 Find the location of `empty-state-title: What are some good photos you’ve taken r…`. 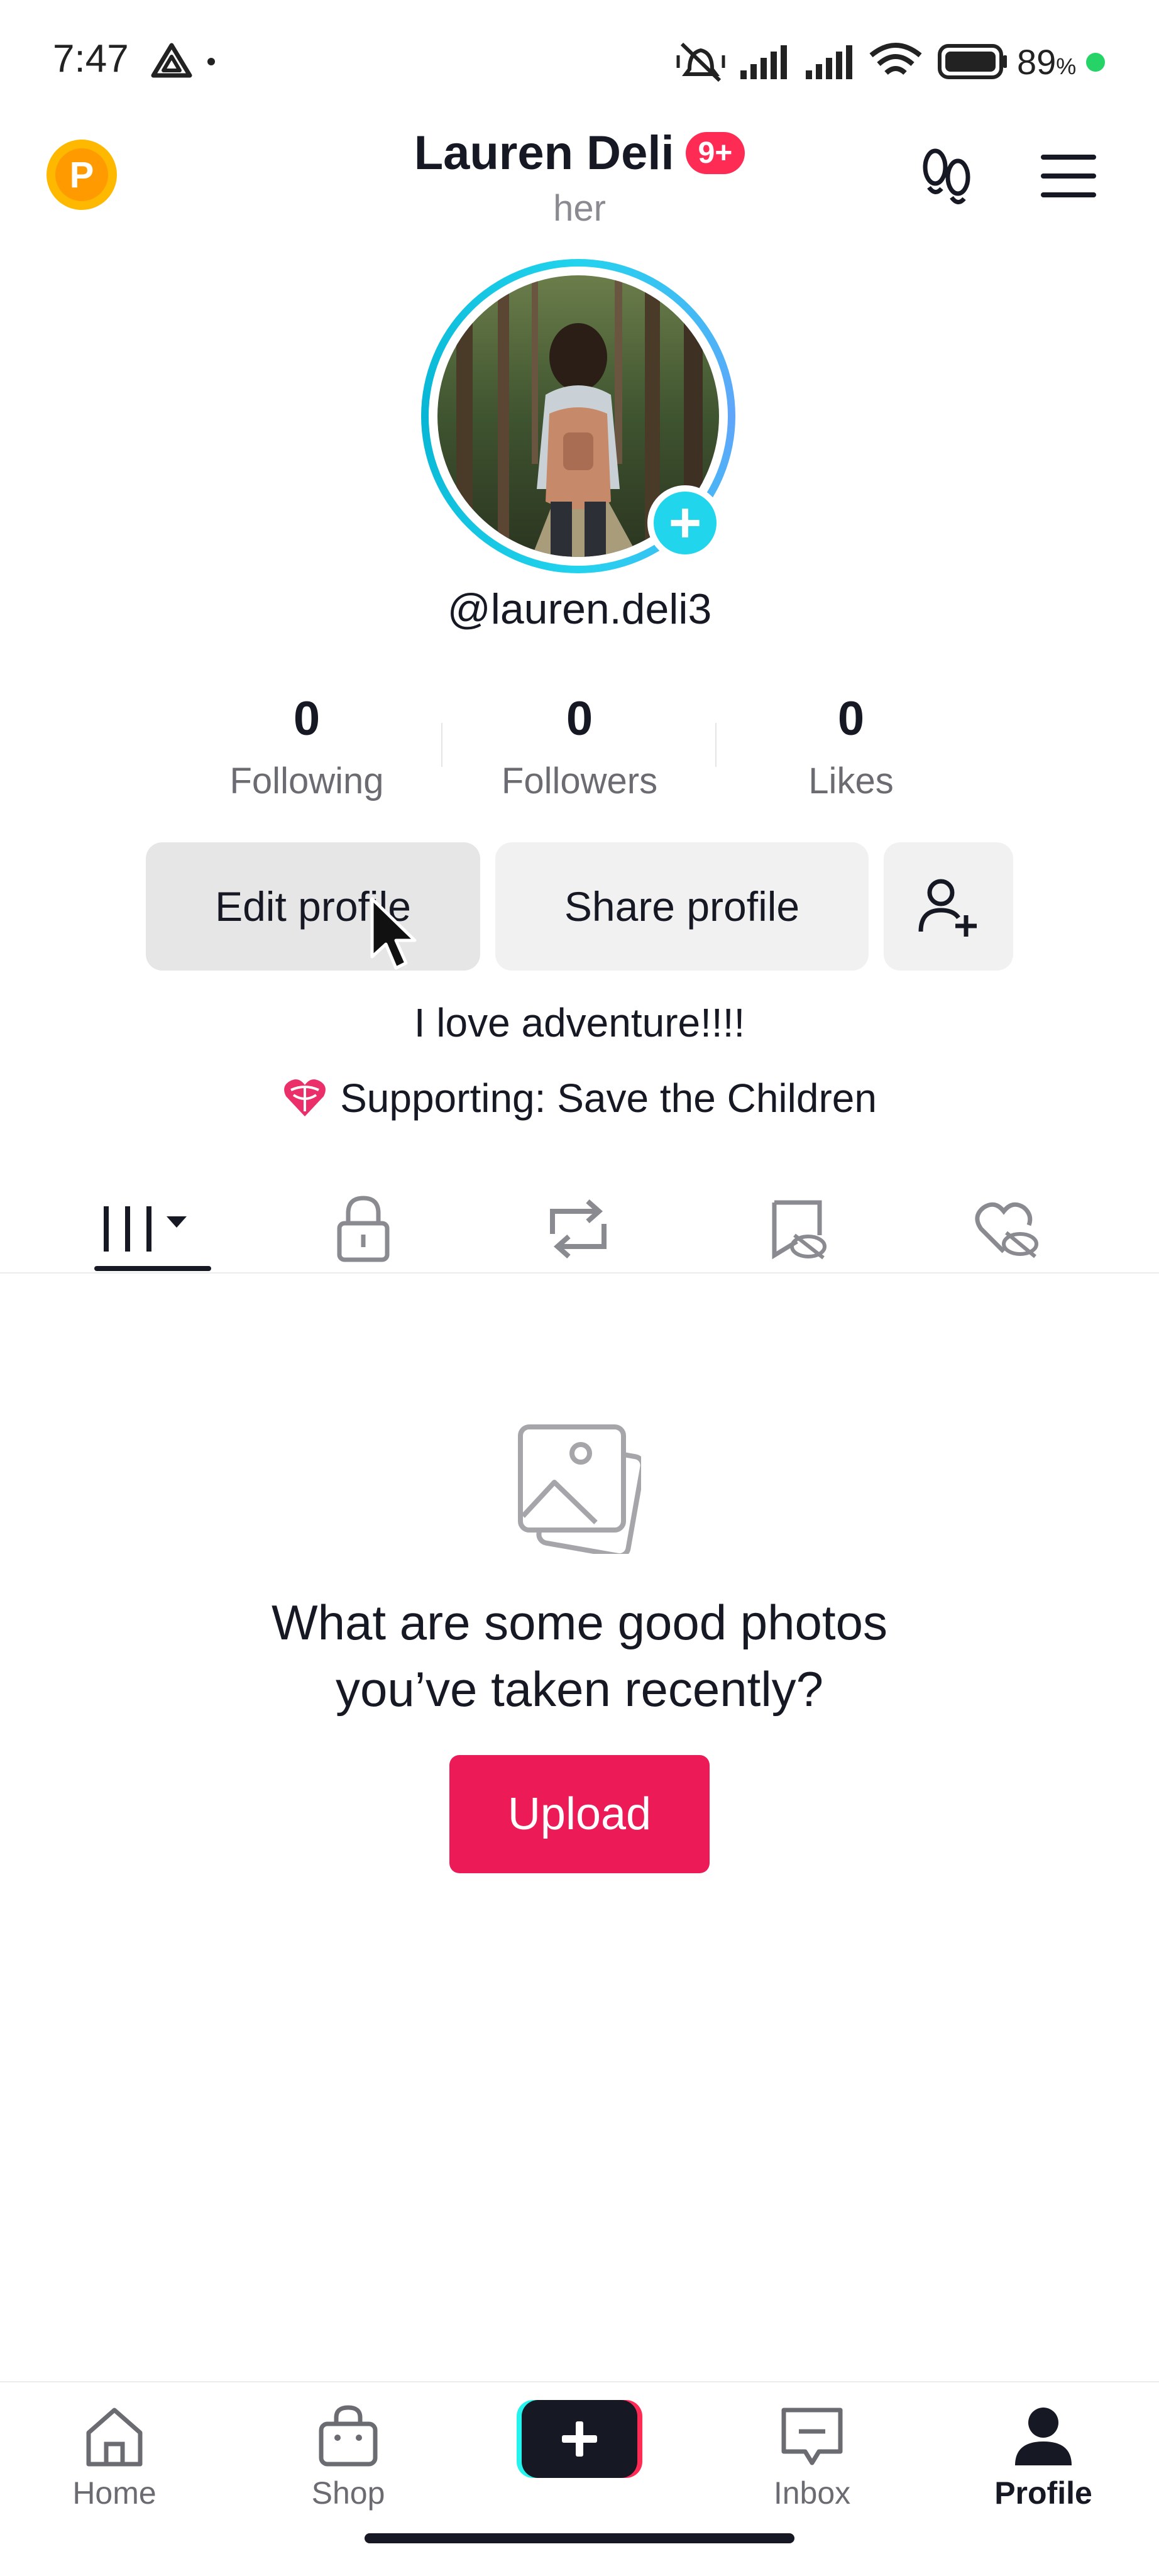

empty-state-title: What are some good photos you’ve taken r… is located at coordinates (579, 1656).